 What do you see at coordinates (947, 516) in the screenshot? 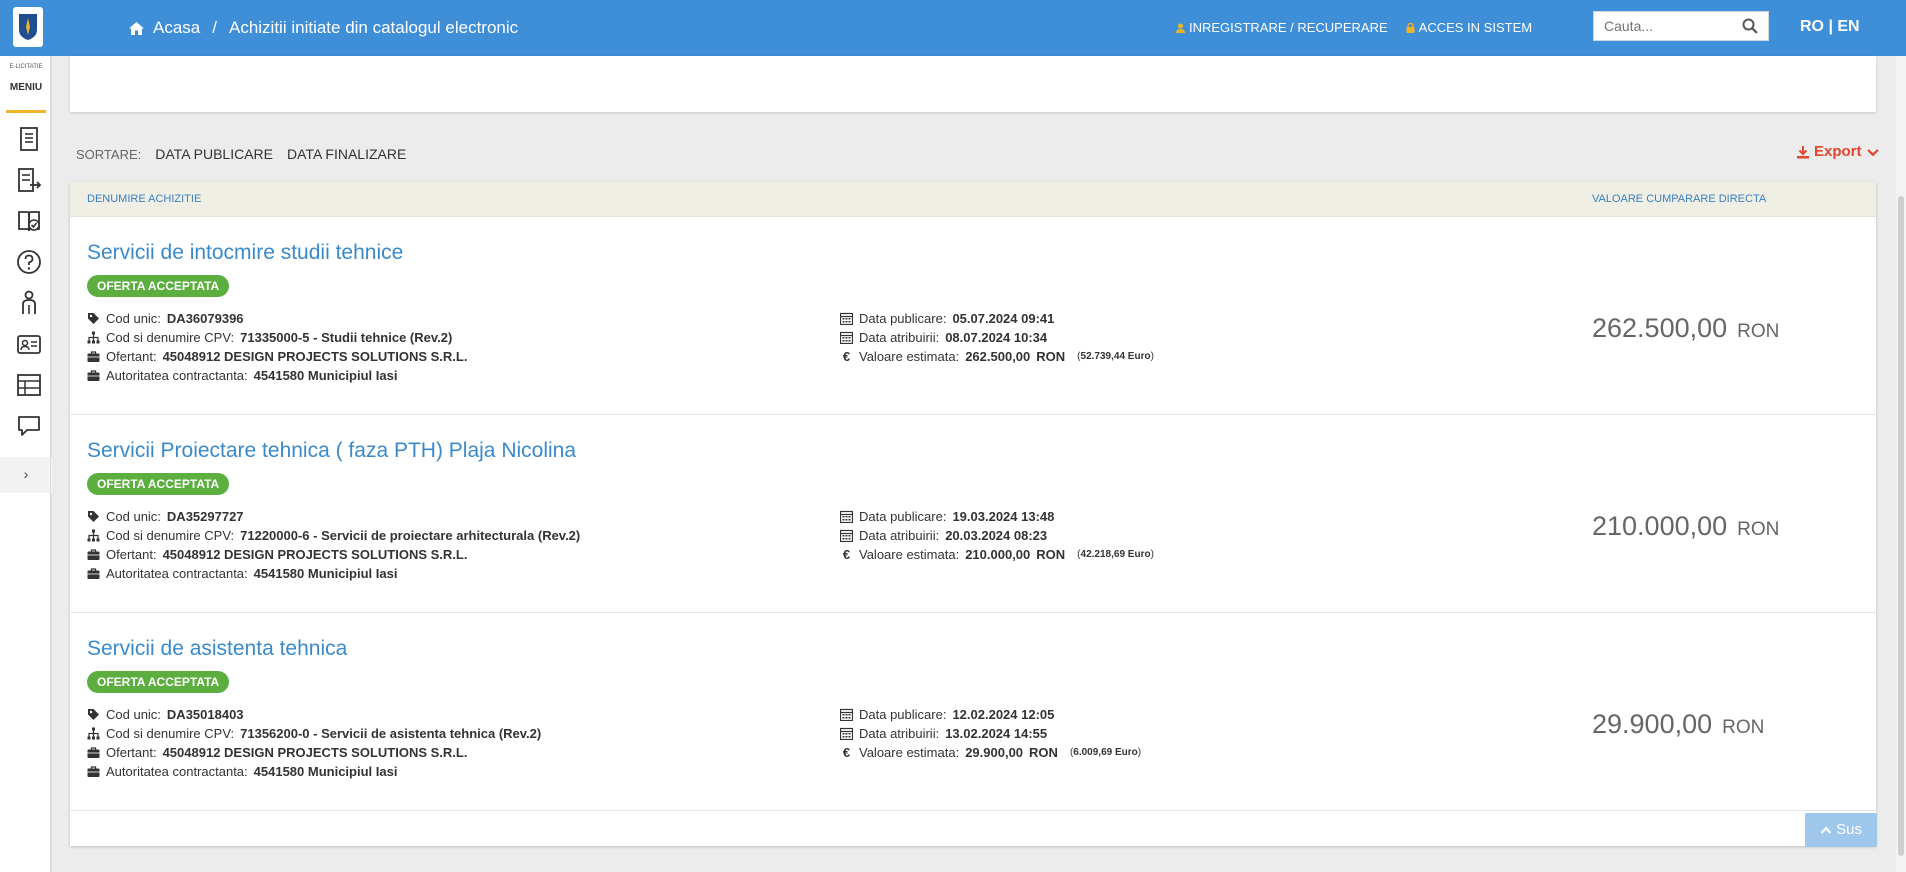
I see `publicare-line: Data publicare: 19.03.2024 13:48` at bounding box center [947, 516].